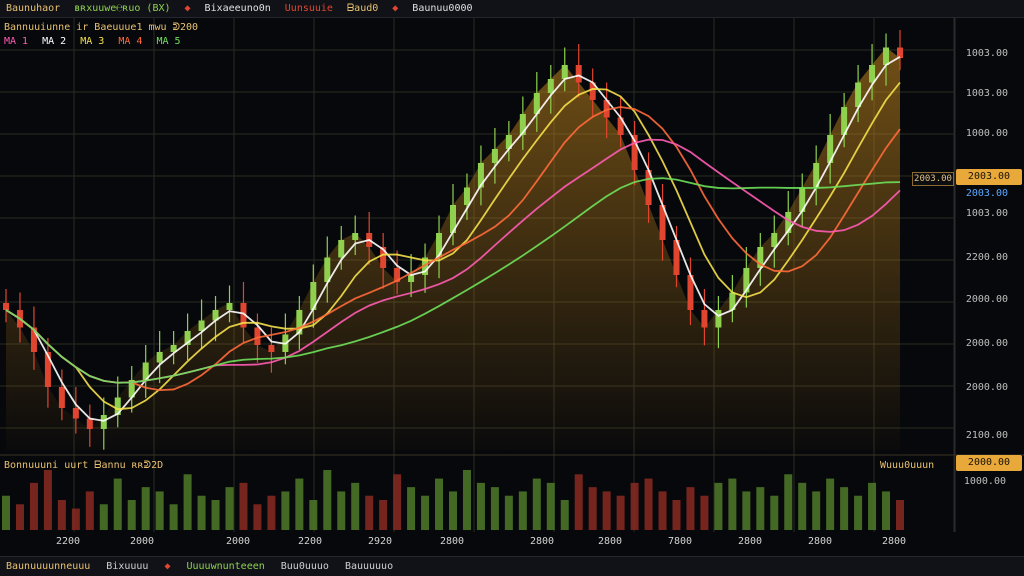 This screenshot has width=1024, height=576. What do you see at coordinates (130, 41) in the screenshot?
I see `ma-label-4: MA 4` at bounding box center [130, 41].